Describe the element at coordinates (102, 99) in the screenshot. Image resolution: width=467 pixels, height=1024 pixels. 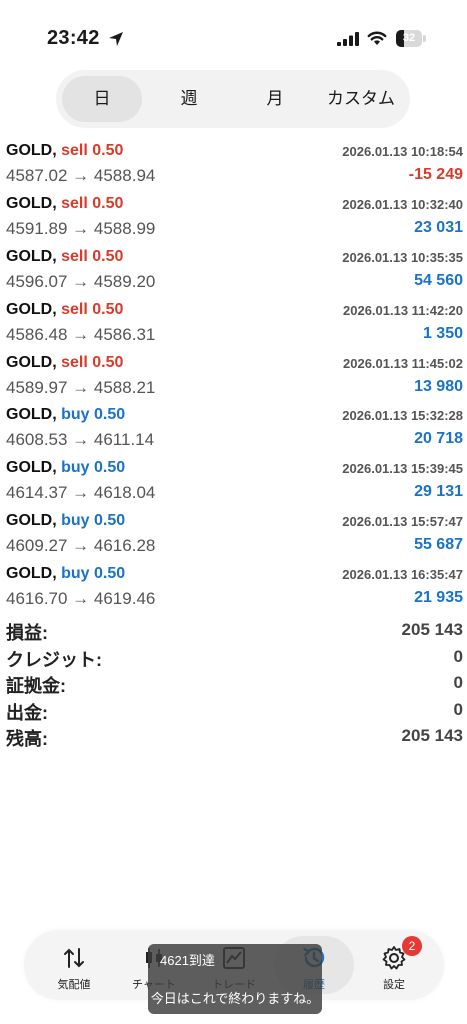
I see `tab-period-0: 日` at that location.